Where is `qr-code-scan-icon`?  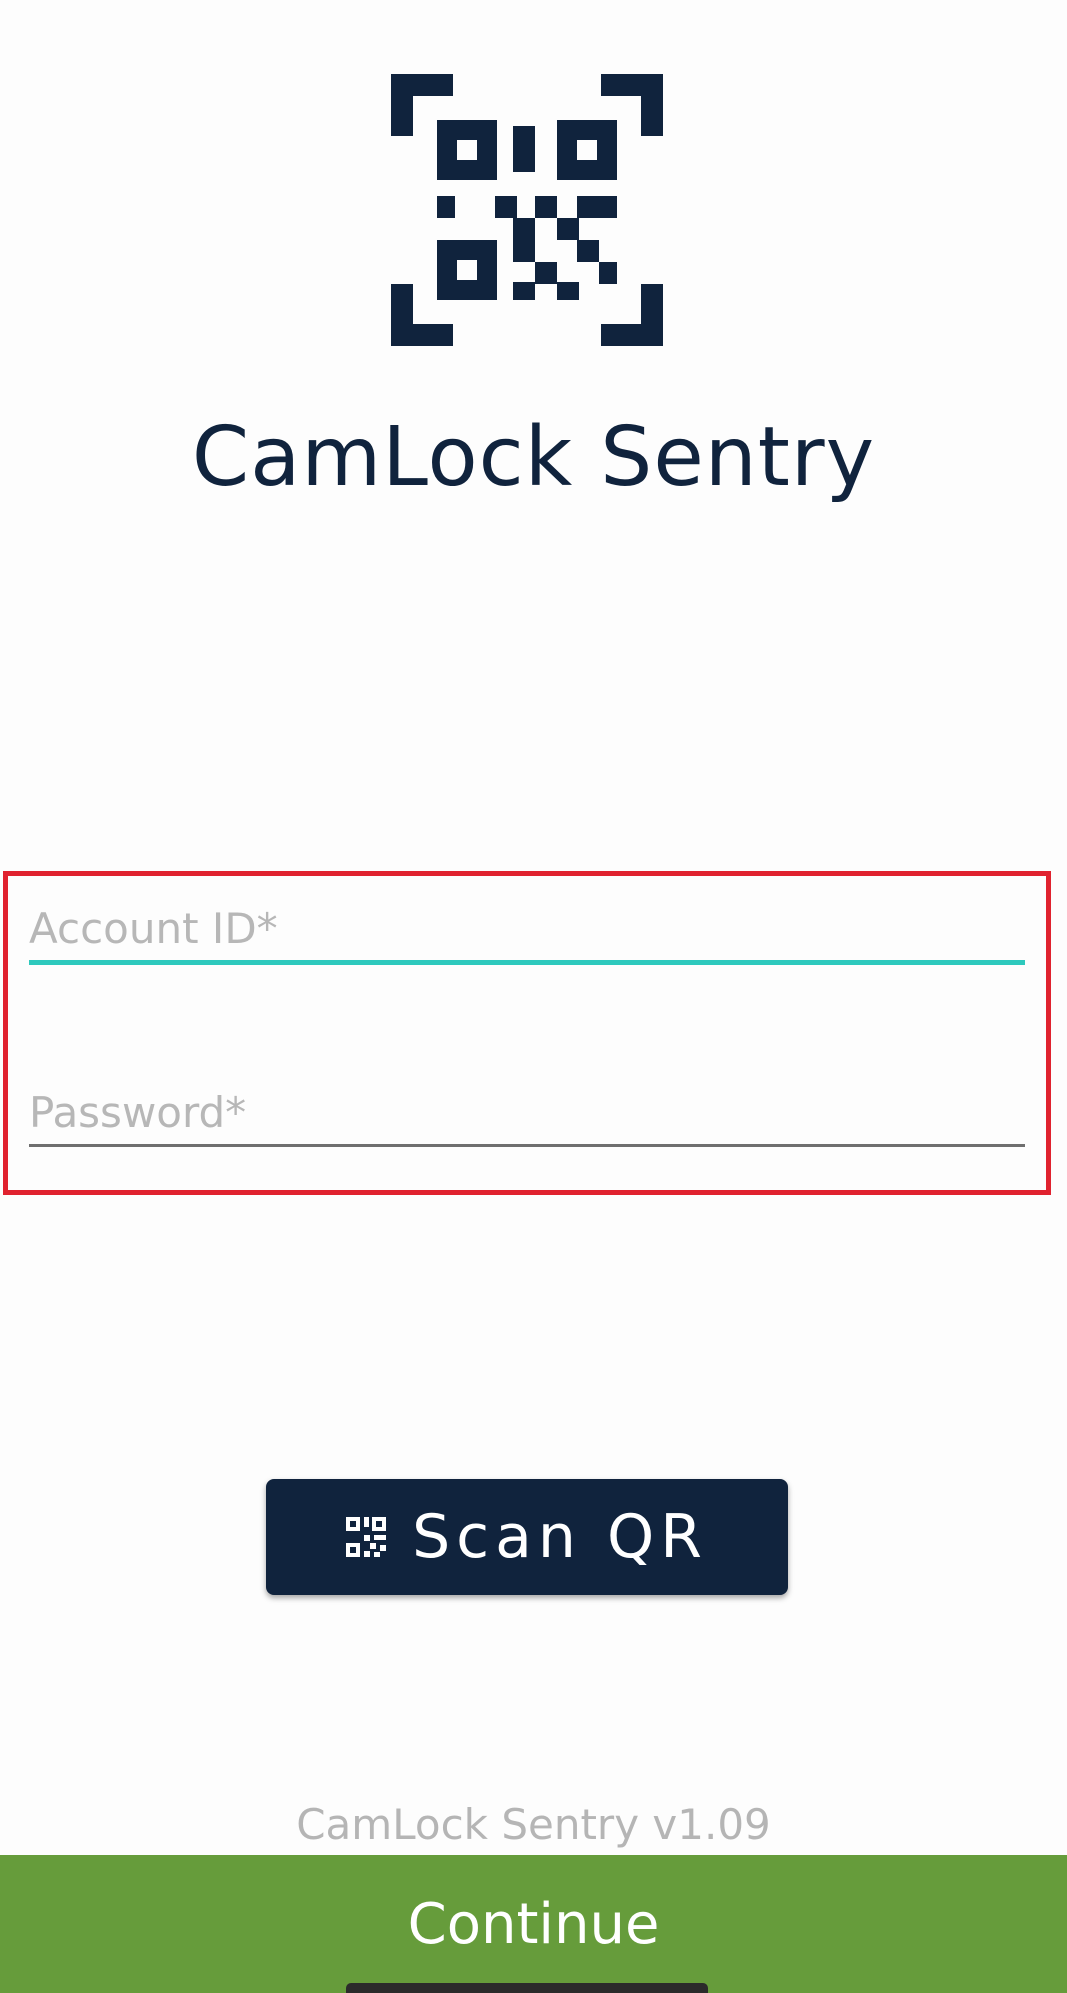
qr-code-scan-icon is located at coordinates (527, 210).